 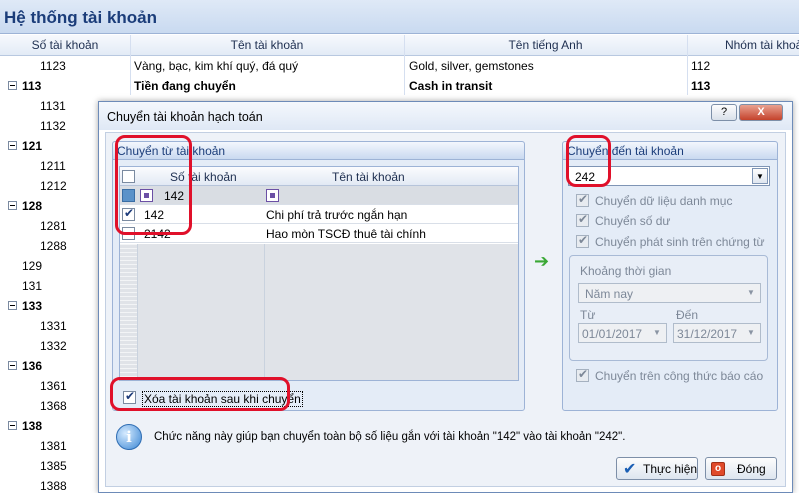 What do you see at coordinates (542, 261) in the screenshot?
I see `arrow-right-icon: ➔` at bounding box center [542, 261].